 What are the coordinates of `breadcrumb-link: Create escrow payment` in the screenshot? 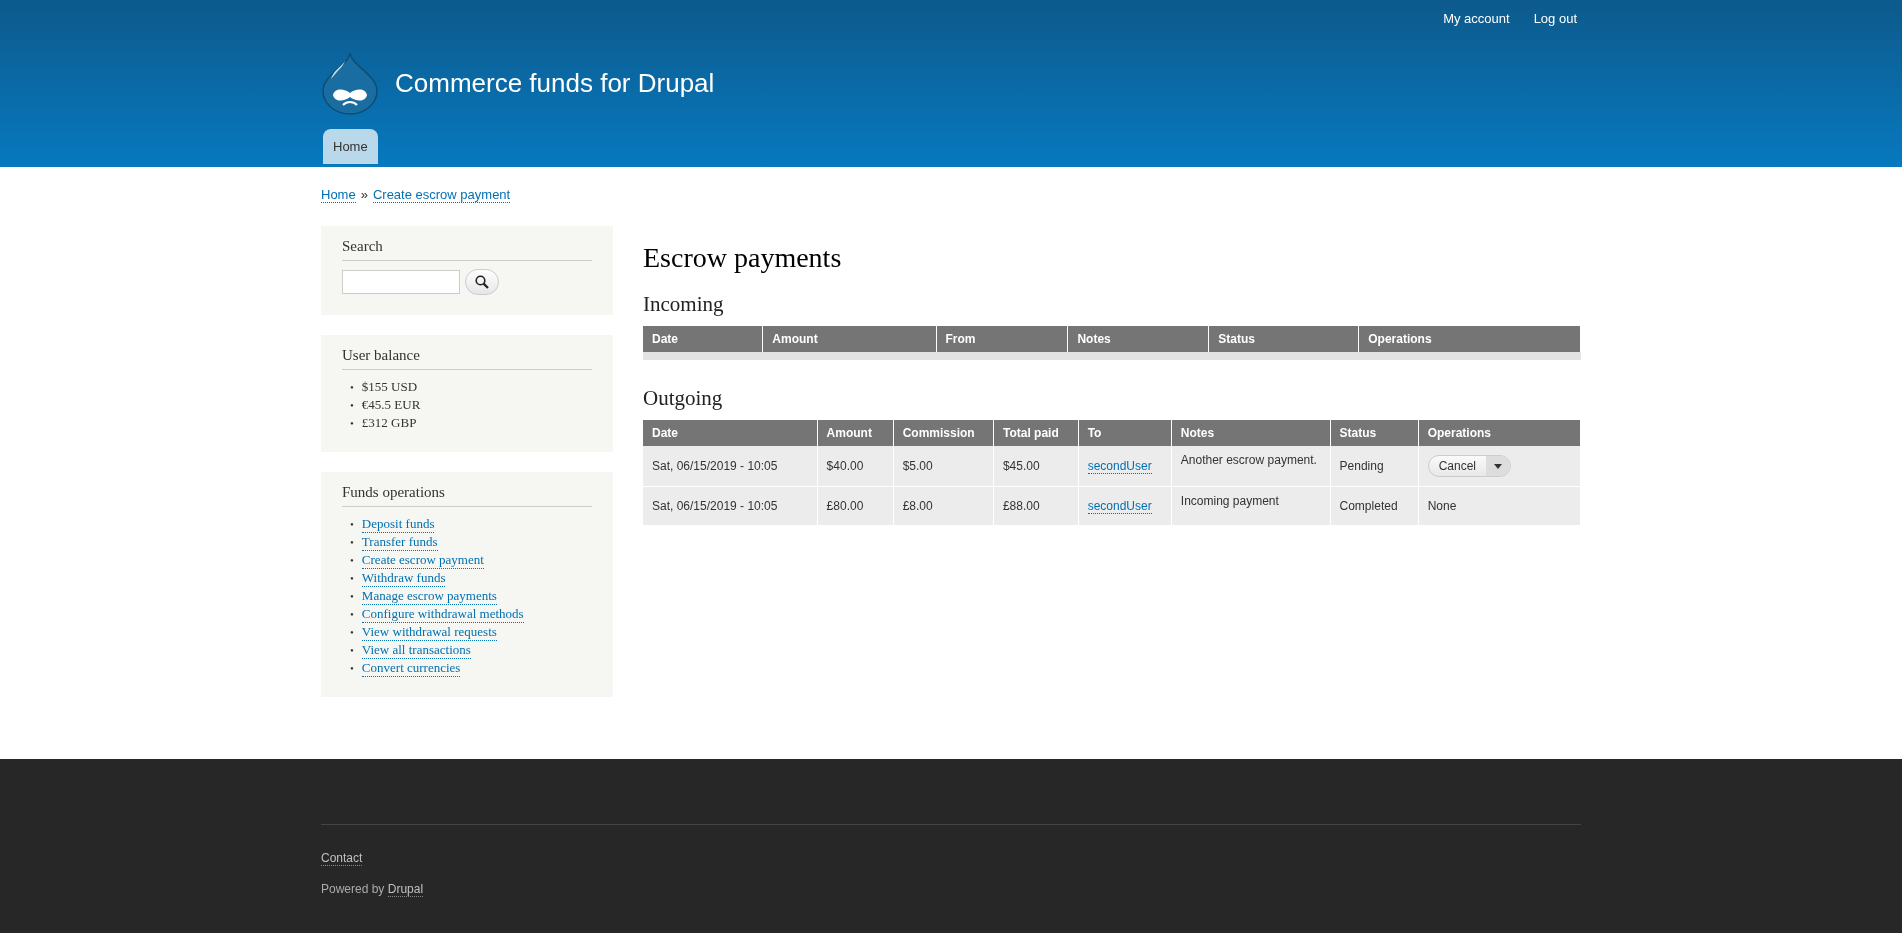 It's located at (441, 195).